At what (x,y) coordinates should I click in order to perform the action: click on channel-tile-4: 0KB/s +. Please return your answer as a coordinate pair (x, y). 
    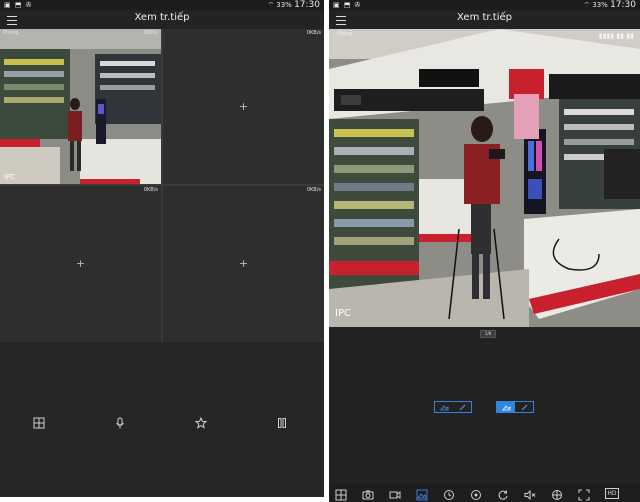
    Looking at the image, I should click on (243, 264).